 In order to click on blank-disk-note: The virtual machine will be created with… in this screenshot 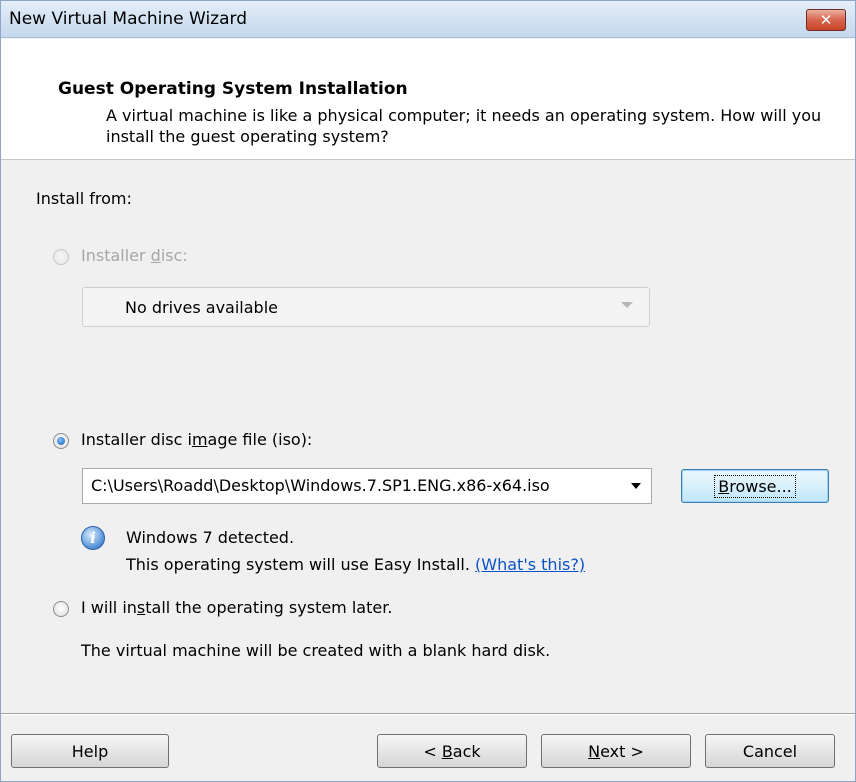, I will do `click(316, 650)`.